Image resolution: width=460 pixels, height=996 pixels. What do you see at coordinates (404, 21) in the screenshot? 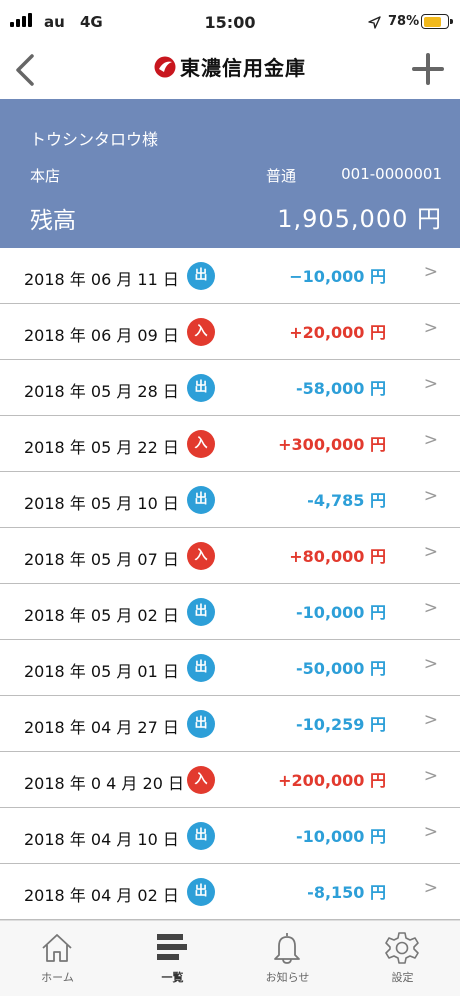
I see `battery-percent: 78%` at bounding box center [404, 21].